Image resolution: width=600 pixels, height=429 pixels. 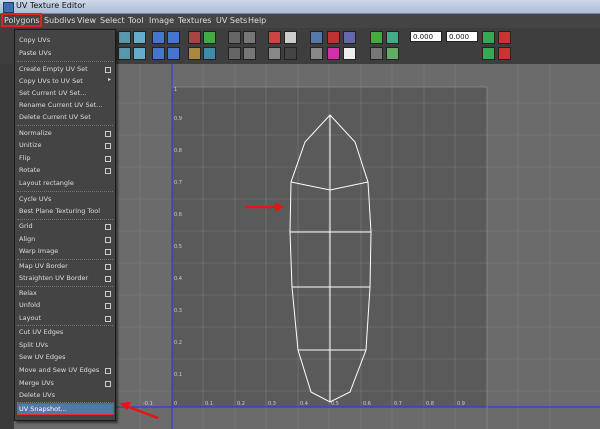 I want to click on v-tick-0.8: 0.8, so click(x=178, y=151).